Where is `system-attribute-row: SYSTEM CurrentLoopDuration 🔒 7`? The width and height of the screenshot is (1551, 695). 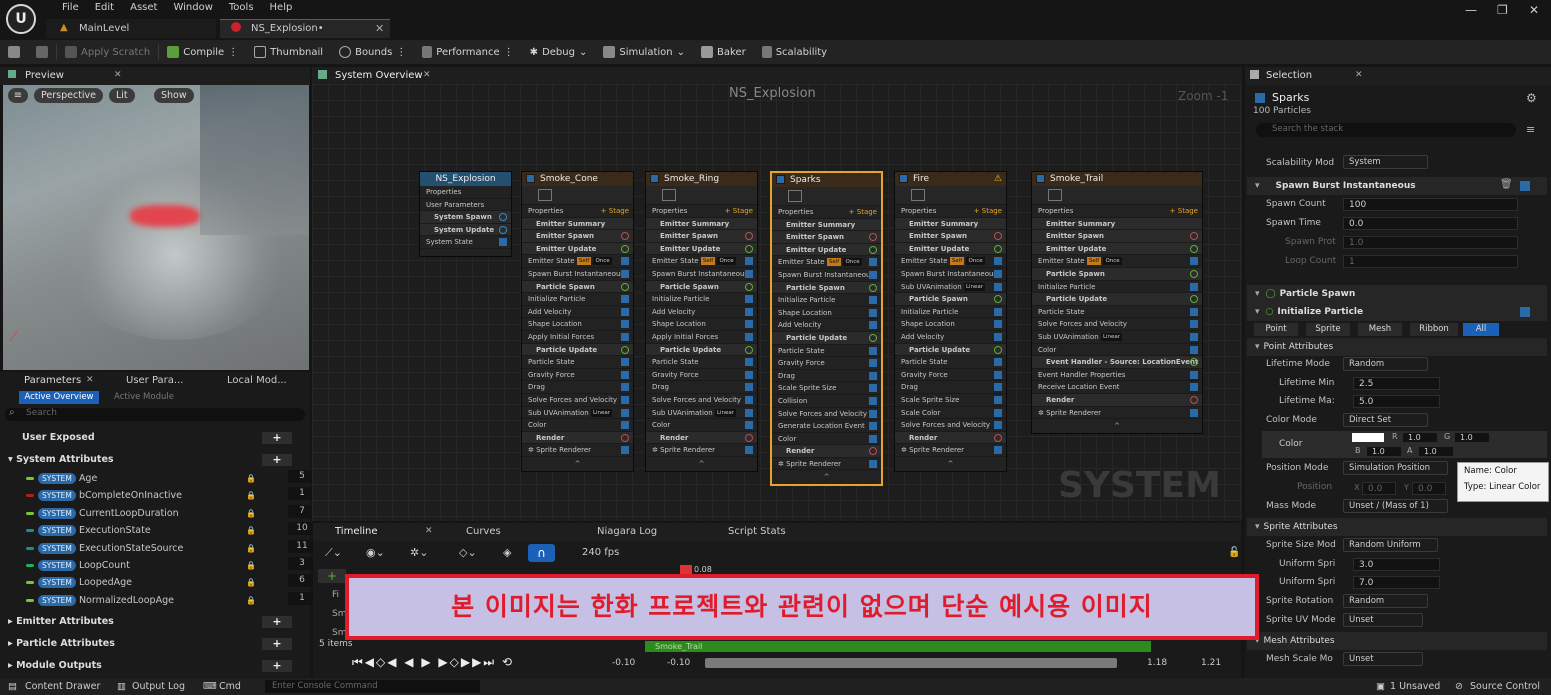
system-attribute-row: SYSTEM CurrentLoopDuration 🔒 7 is located at coordinates (176, 513).